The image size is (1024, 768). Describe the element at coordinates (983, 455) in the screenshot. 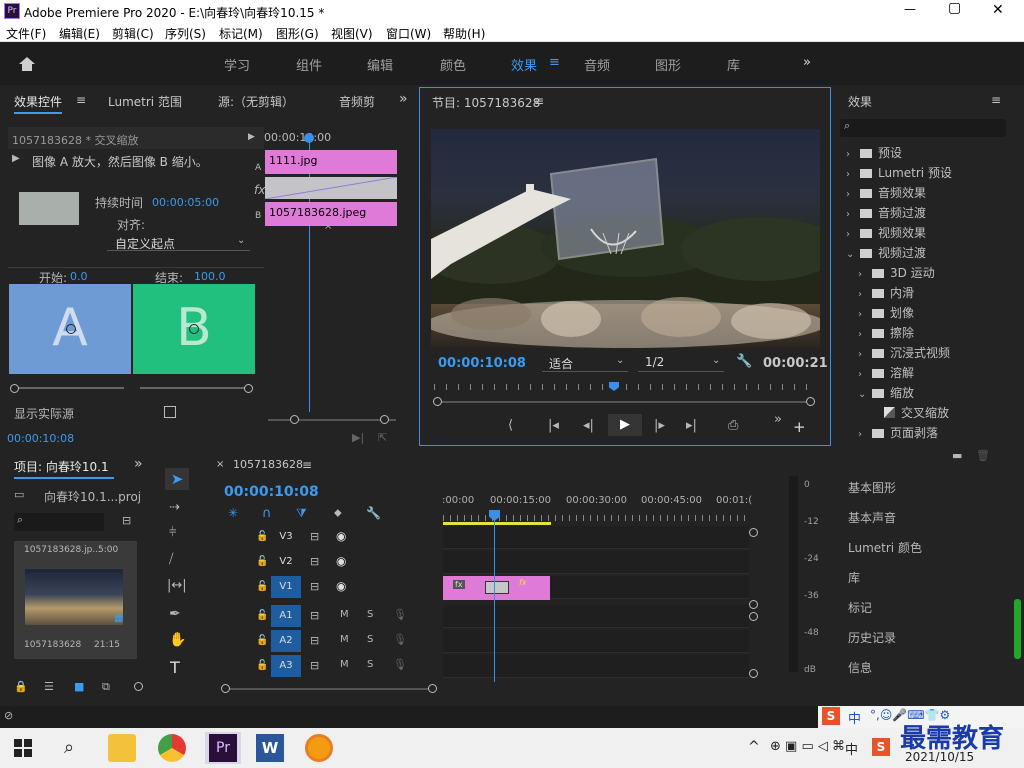

I see `trash-icon: 🗑` at that location.